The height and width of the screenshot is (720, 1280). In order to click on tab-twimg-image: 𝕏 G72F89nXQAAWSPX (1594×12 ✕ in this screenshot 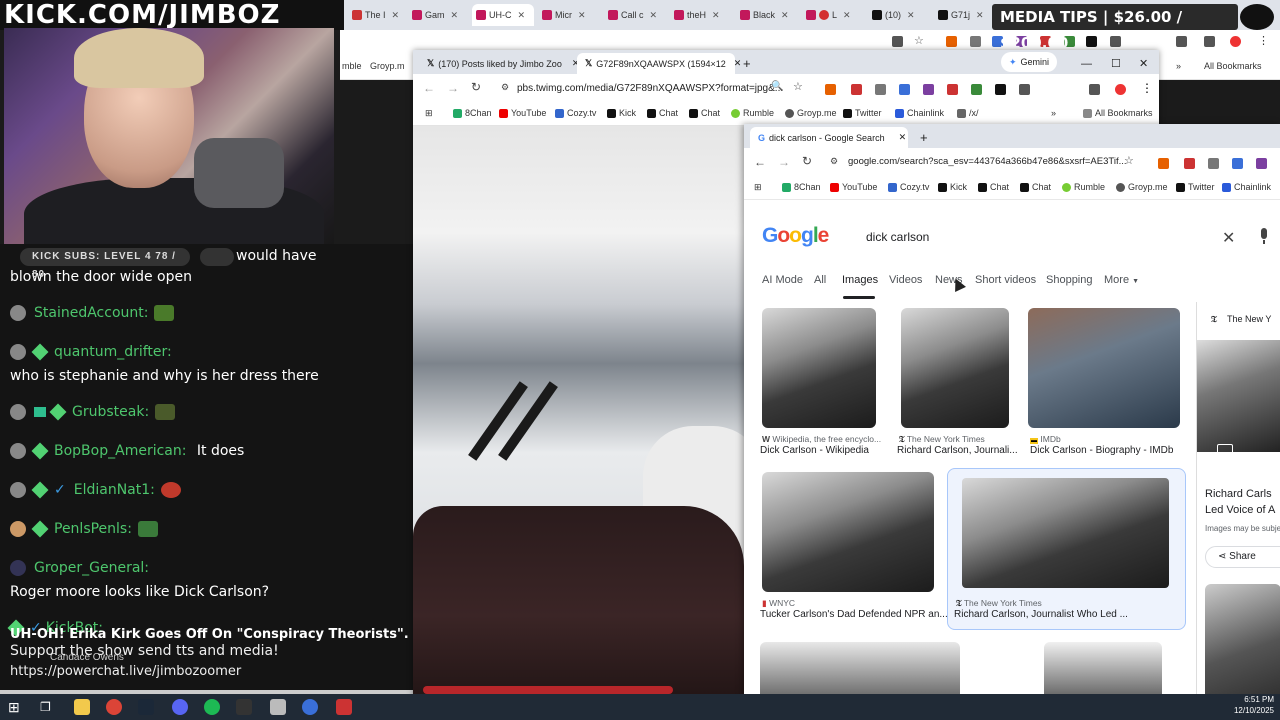, I will do `click(659, 63)`.